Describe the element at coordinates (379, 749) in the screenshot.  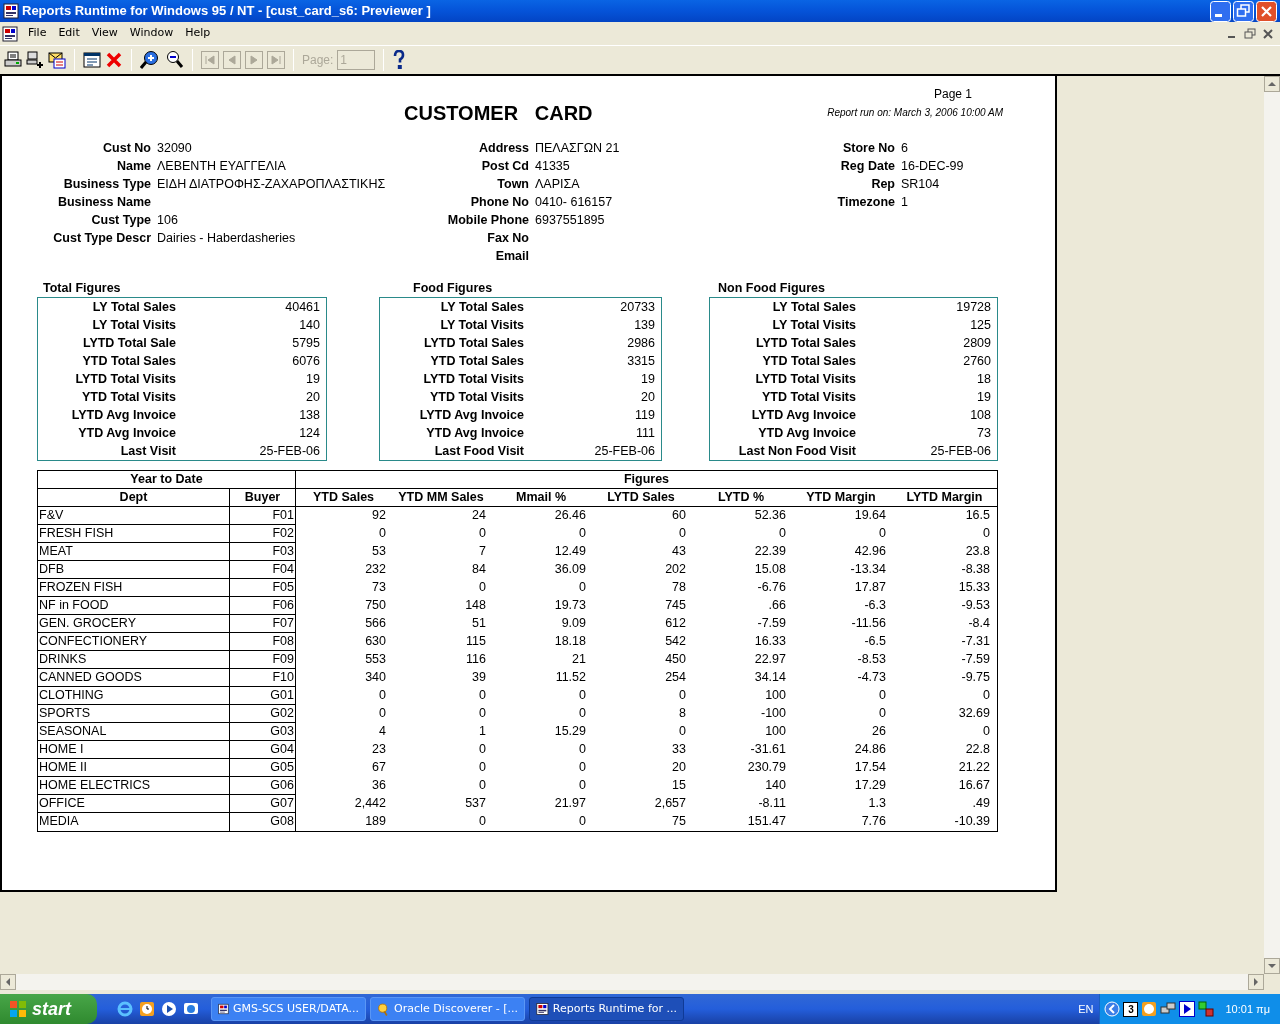
I see `table-cell-text: 23` at that location.